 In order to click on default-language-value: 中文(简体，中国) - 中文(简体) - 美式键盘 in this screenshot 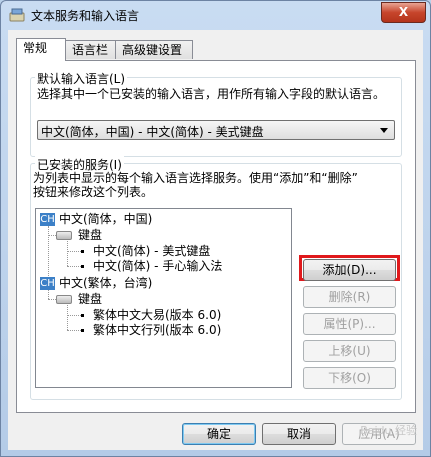, I will do `click(152, 132)`.